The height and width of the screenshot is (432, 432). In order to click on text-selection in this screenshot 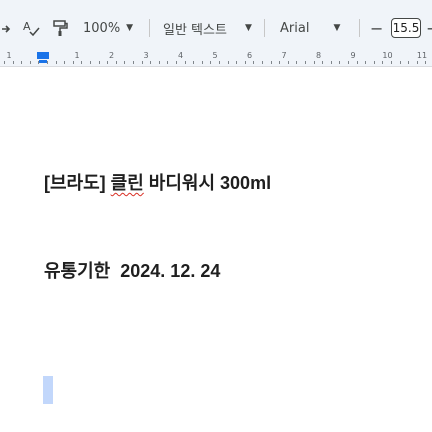, I will do `click(48, 390)`.